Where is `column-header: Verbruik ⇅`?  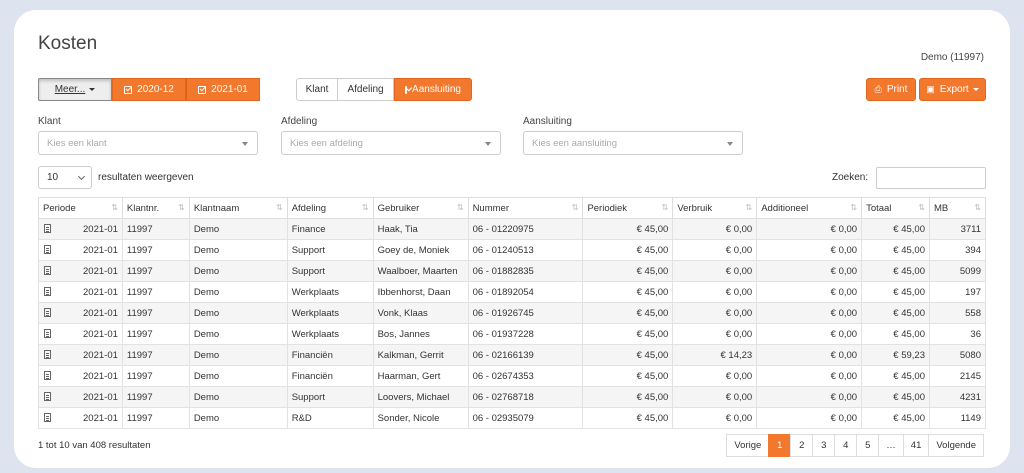 column-header: Verbruik ⇅ is located at coordinates (715, 208).